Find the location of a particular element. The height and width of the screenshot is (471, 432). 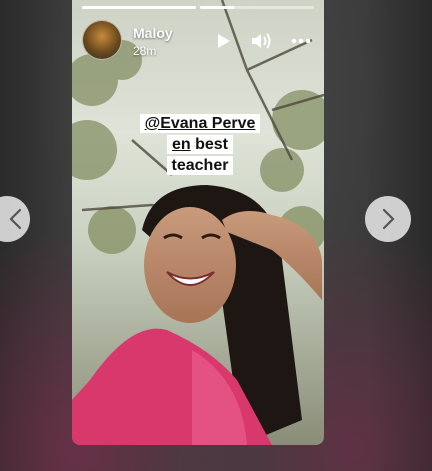

story-caption: @Evana Perve en best teacher is located at coordinates (200, 144).